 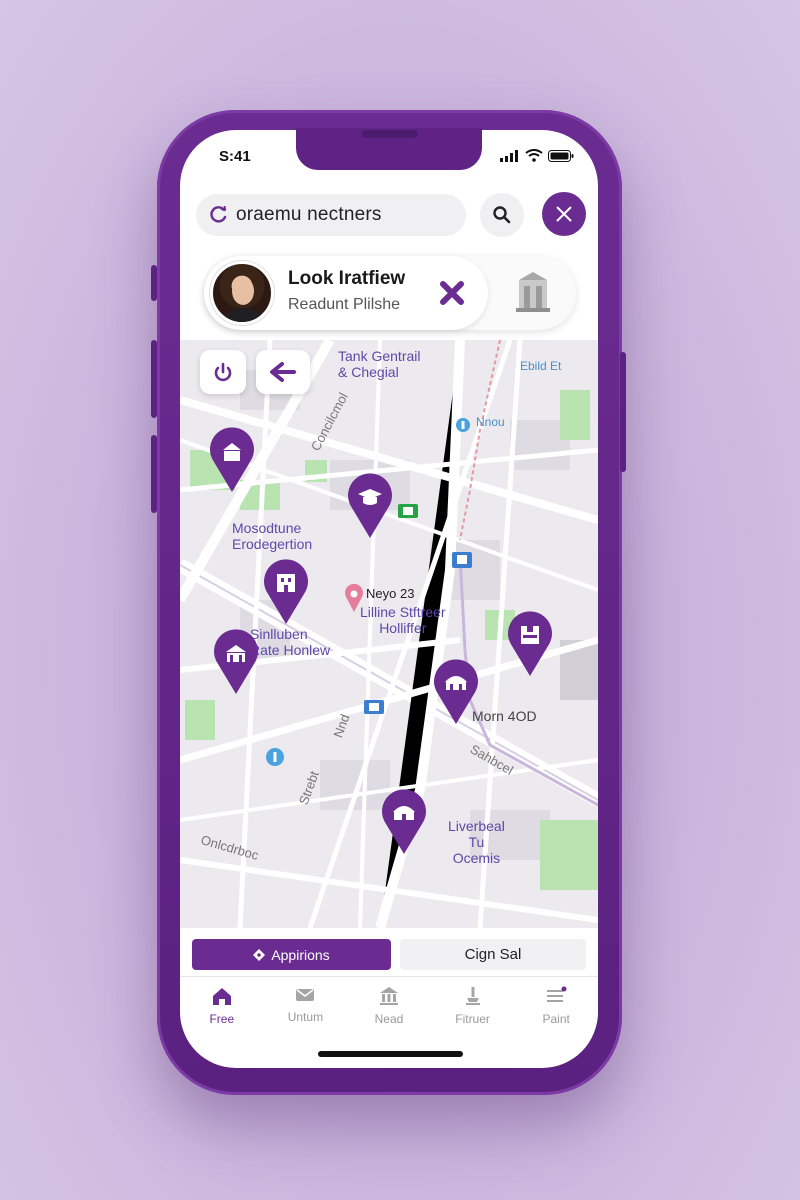 I want to click on map-pin-stadium, so click(x=456, y=690).